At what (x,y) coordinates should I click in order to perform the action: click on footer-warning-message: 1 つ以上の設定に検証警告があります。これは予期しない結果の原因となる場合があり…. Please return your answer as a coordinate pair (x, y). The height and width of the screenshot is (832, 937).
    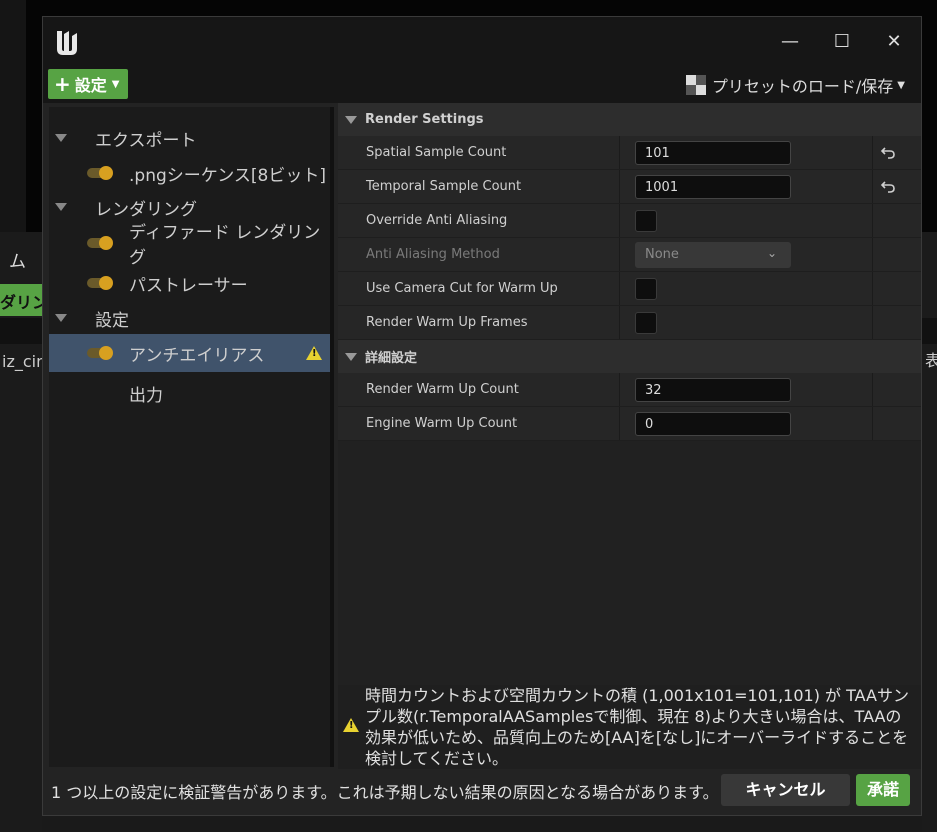
    Looking at the image, I should click on (385, 792).